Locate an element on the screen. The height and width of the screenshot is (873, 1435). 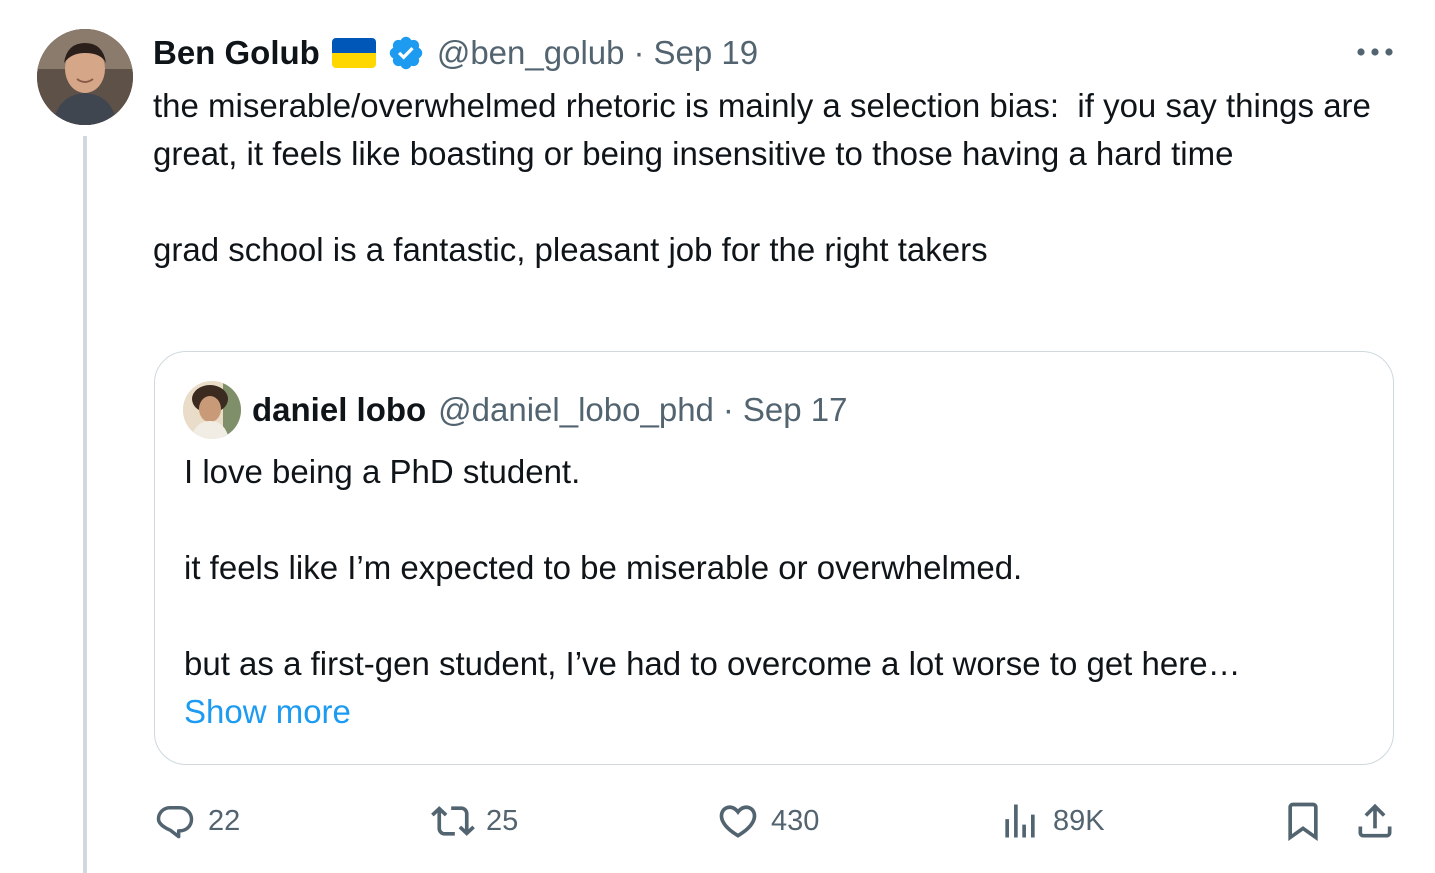
share-icon is located at coordinates (1375, 820).